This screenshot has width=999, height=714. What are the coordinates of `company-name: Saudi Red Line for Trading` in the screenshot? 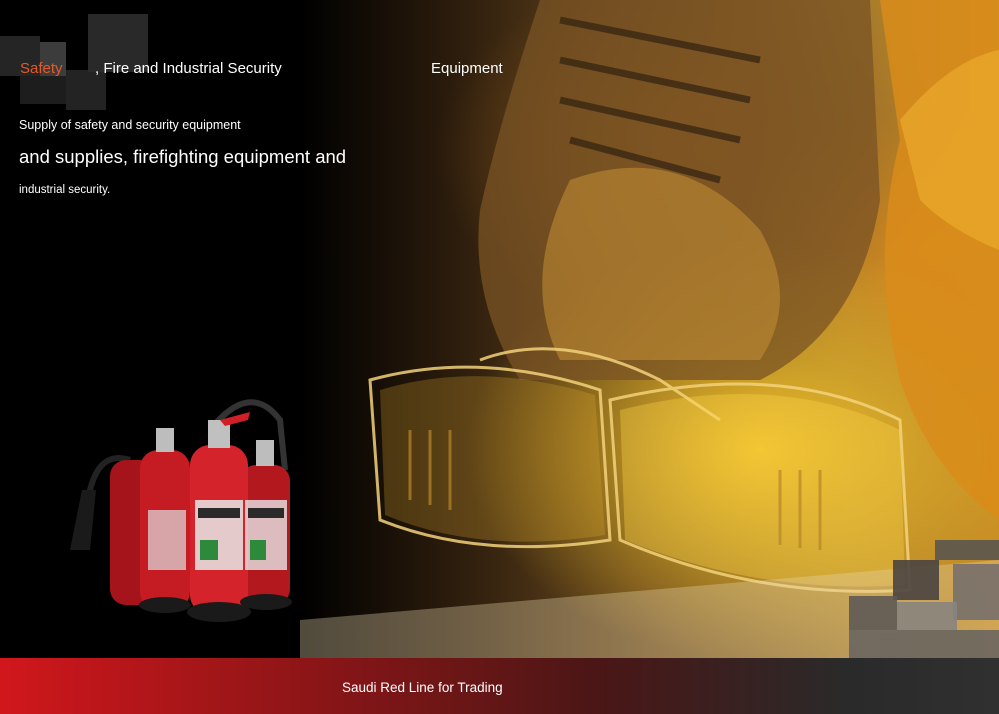 It's located at (422, 687).